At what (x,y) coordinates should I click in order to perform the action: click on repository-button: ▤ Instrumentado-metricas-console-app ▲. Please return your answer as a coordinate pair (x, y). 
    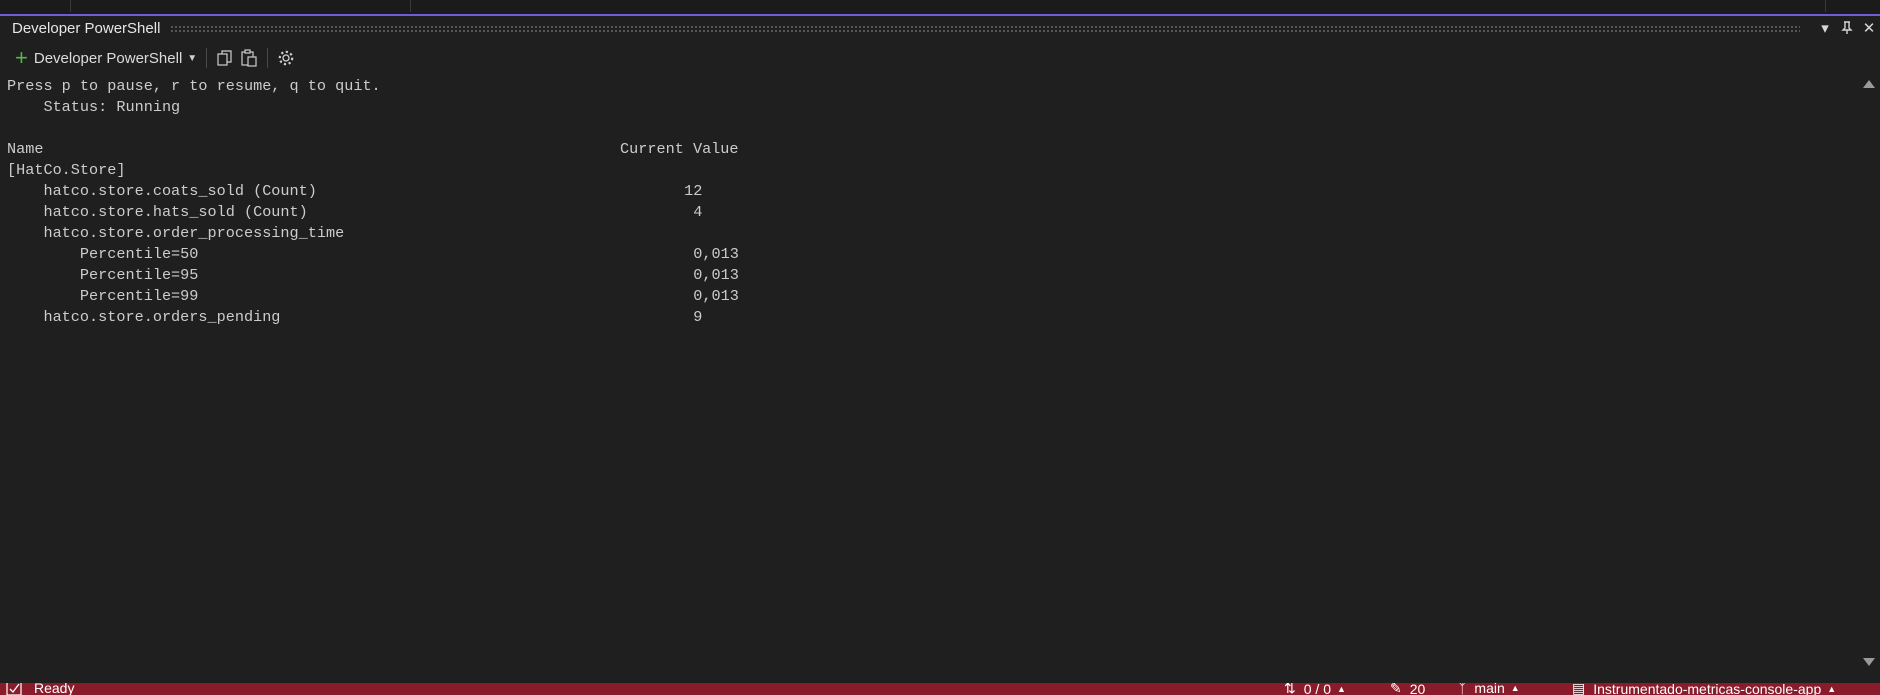
    Looking at the image, I should click on (1704, 689).